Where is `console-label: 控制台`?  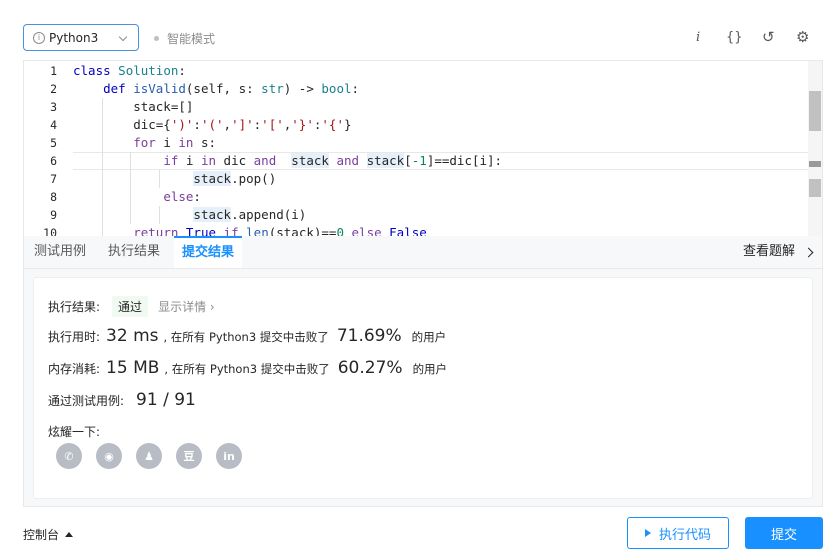 console-label: 控制台 is located at coordinates (41, 535).